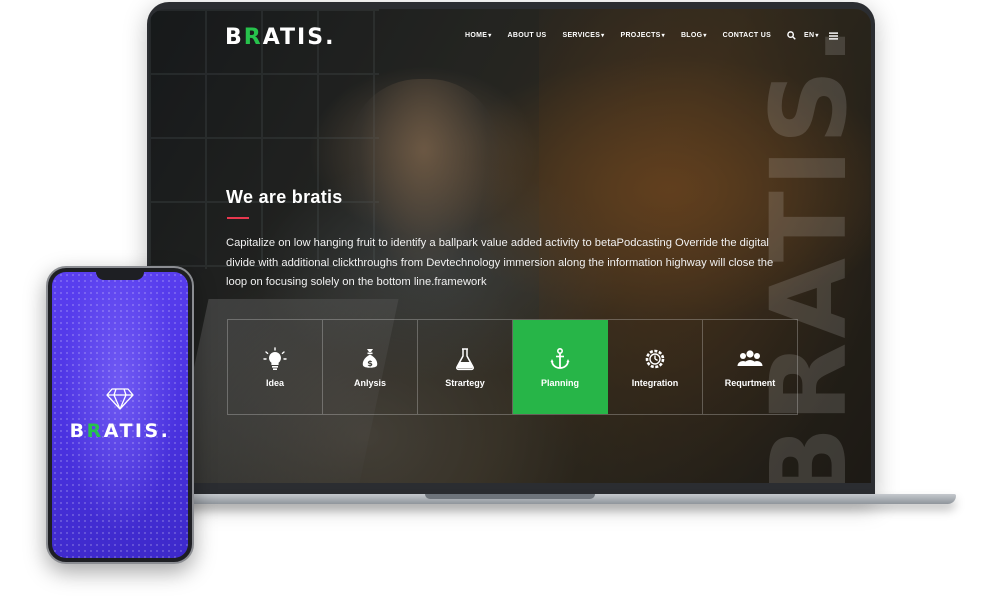 This screenshot has width=1007, height=598. I want to click on feature-anlysis: $ Anlysis, so click(370, 367).